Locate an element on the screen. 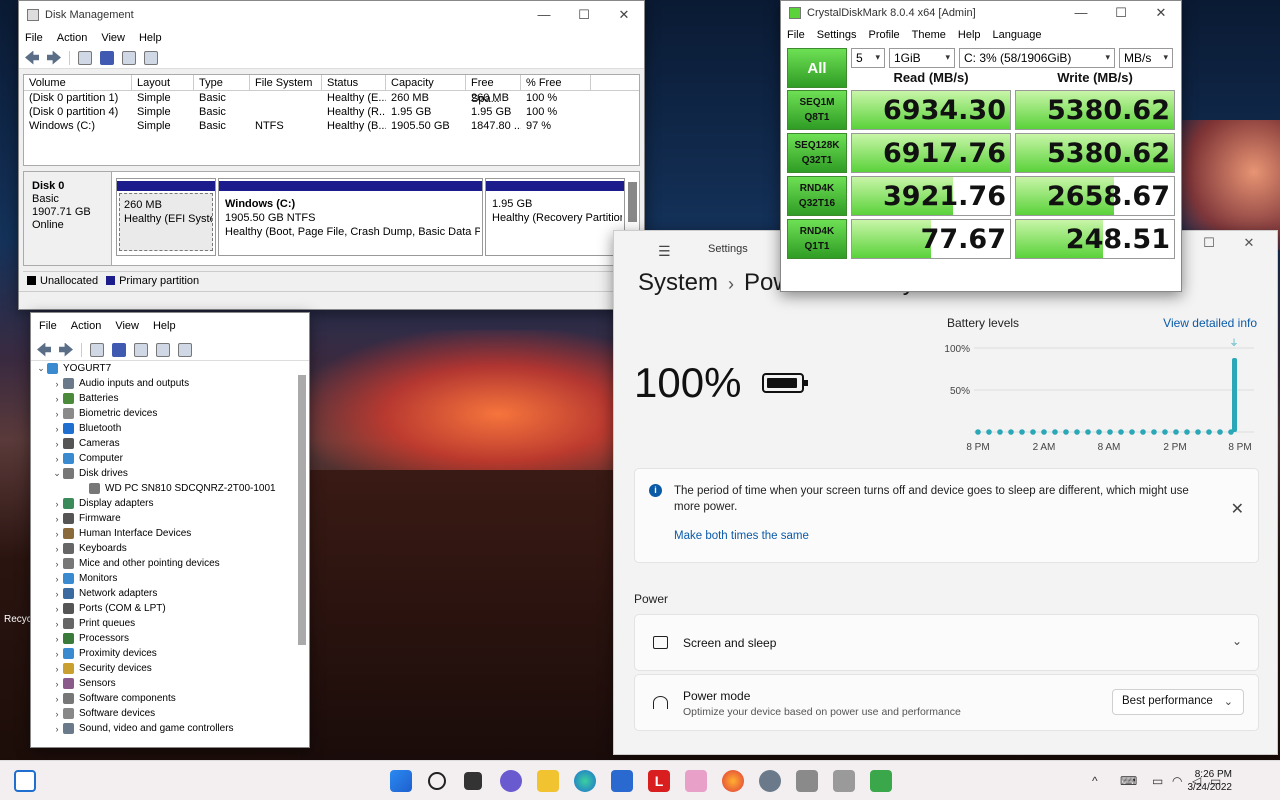  refresh-icon is located at coordinates (151, 57).